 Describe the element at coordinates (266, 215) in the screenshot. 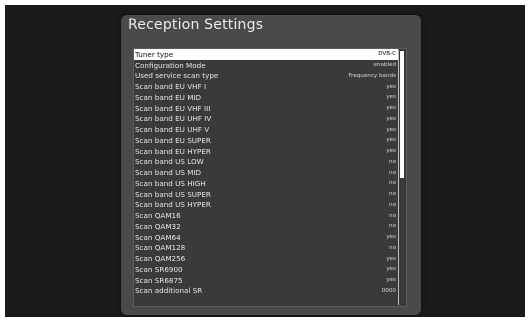

I see `setting-row: Scan QAM16 no` at that location.